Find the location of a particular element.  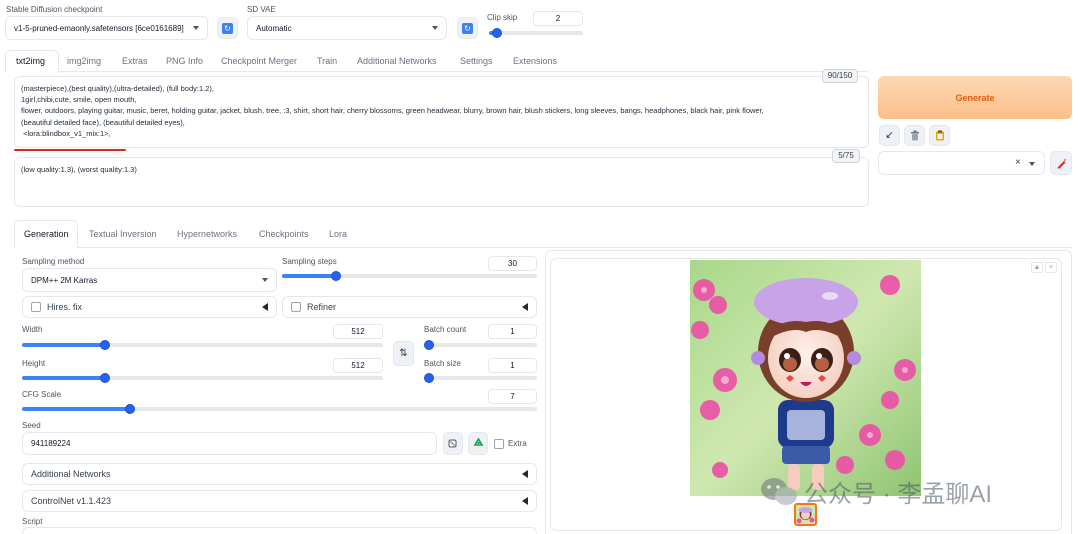

sampling-method-select: DPM++ 2M Karras is located at coordinates (149, 280).